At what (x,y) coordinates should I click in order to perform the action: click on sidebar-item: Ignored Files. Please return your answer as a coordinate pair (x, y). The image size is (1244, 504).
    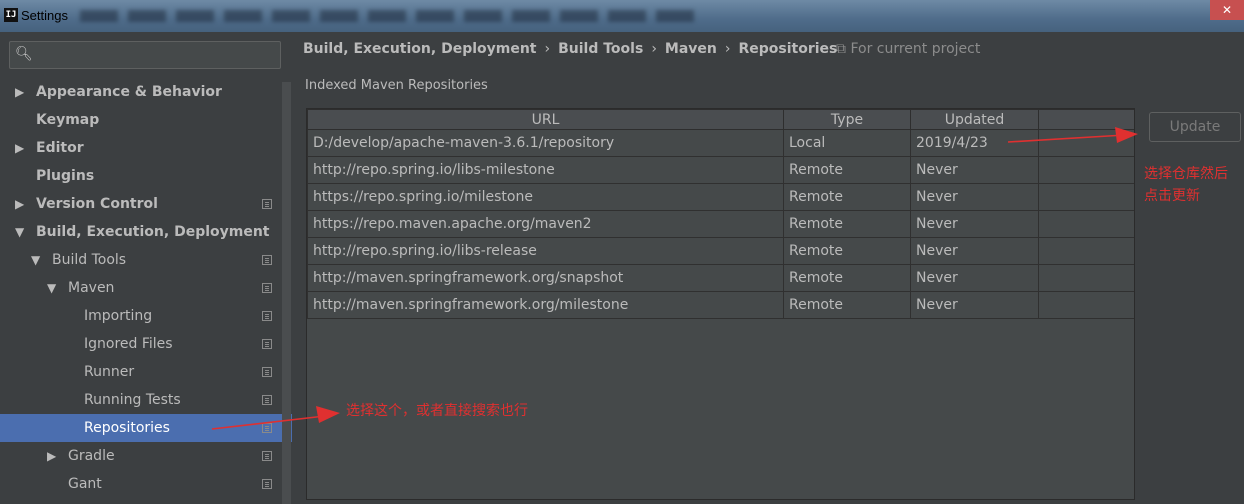
    Looking at the image, I should click on (146, 344).